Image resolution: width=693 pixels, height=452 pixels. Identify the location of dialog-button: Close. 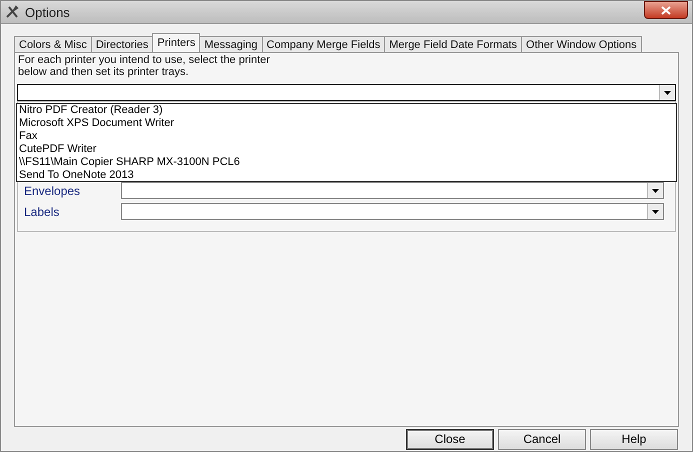
(450, 439).